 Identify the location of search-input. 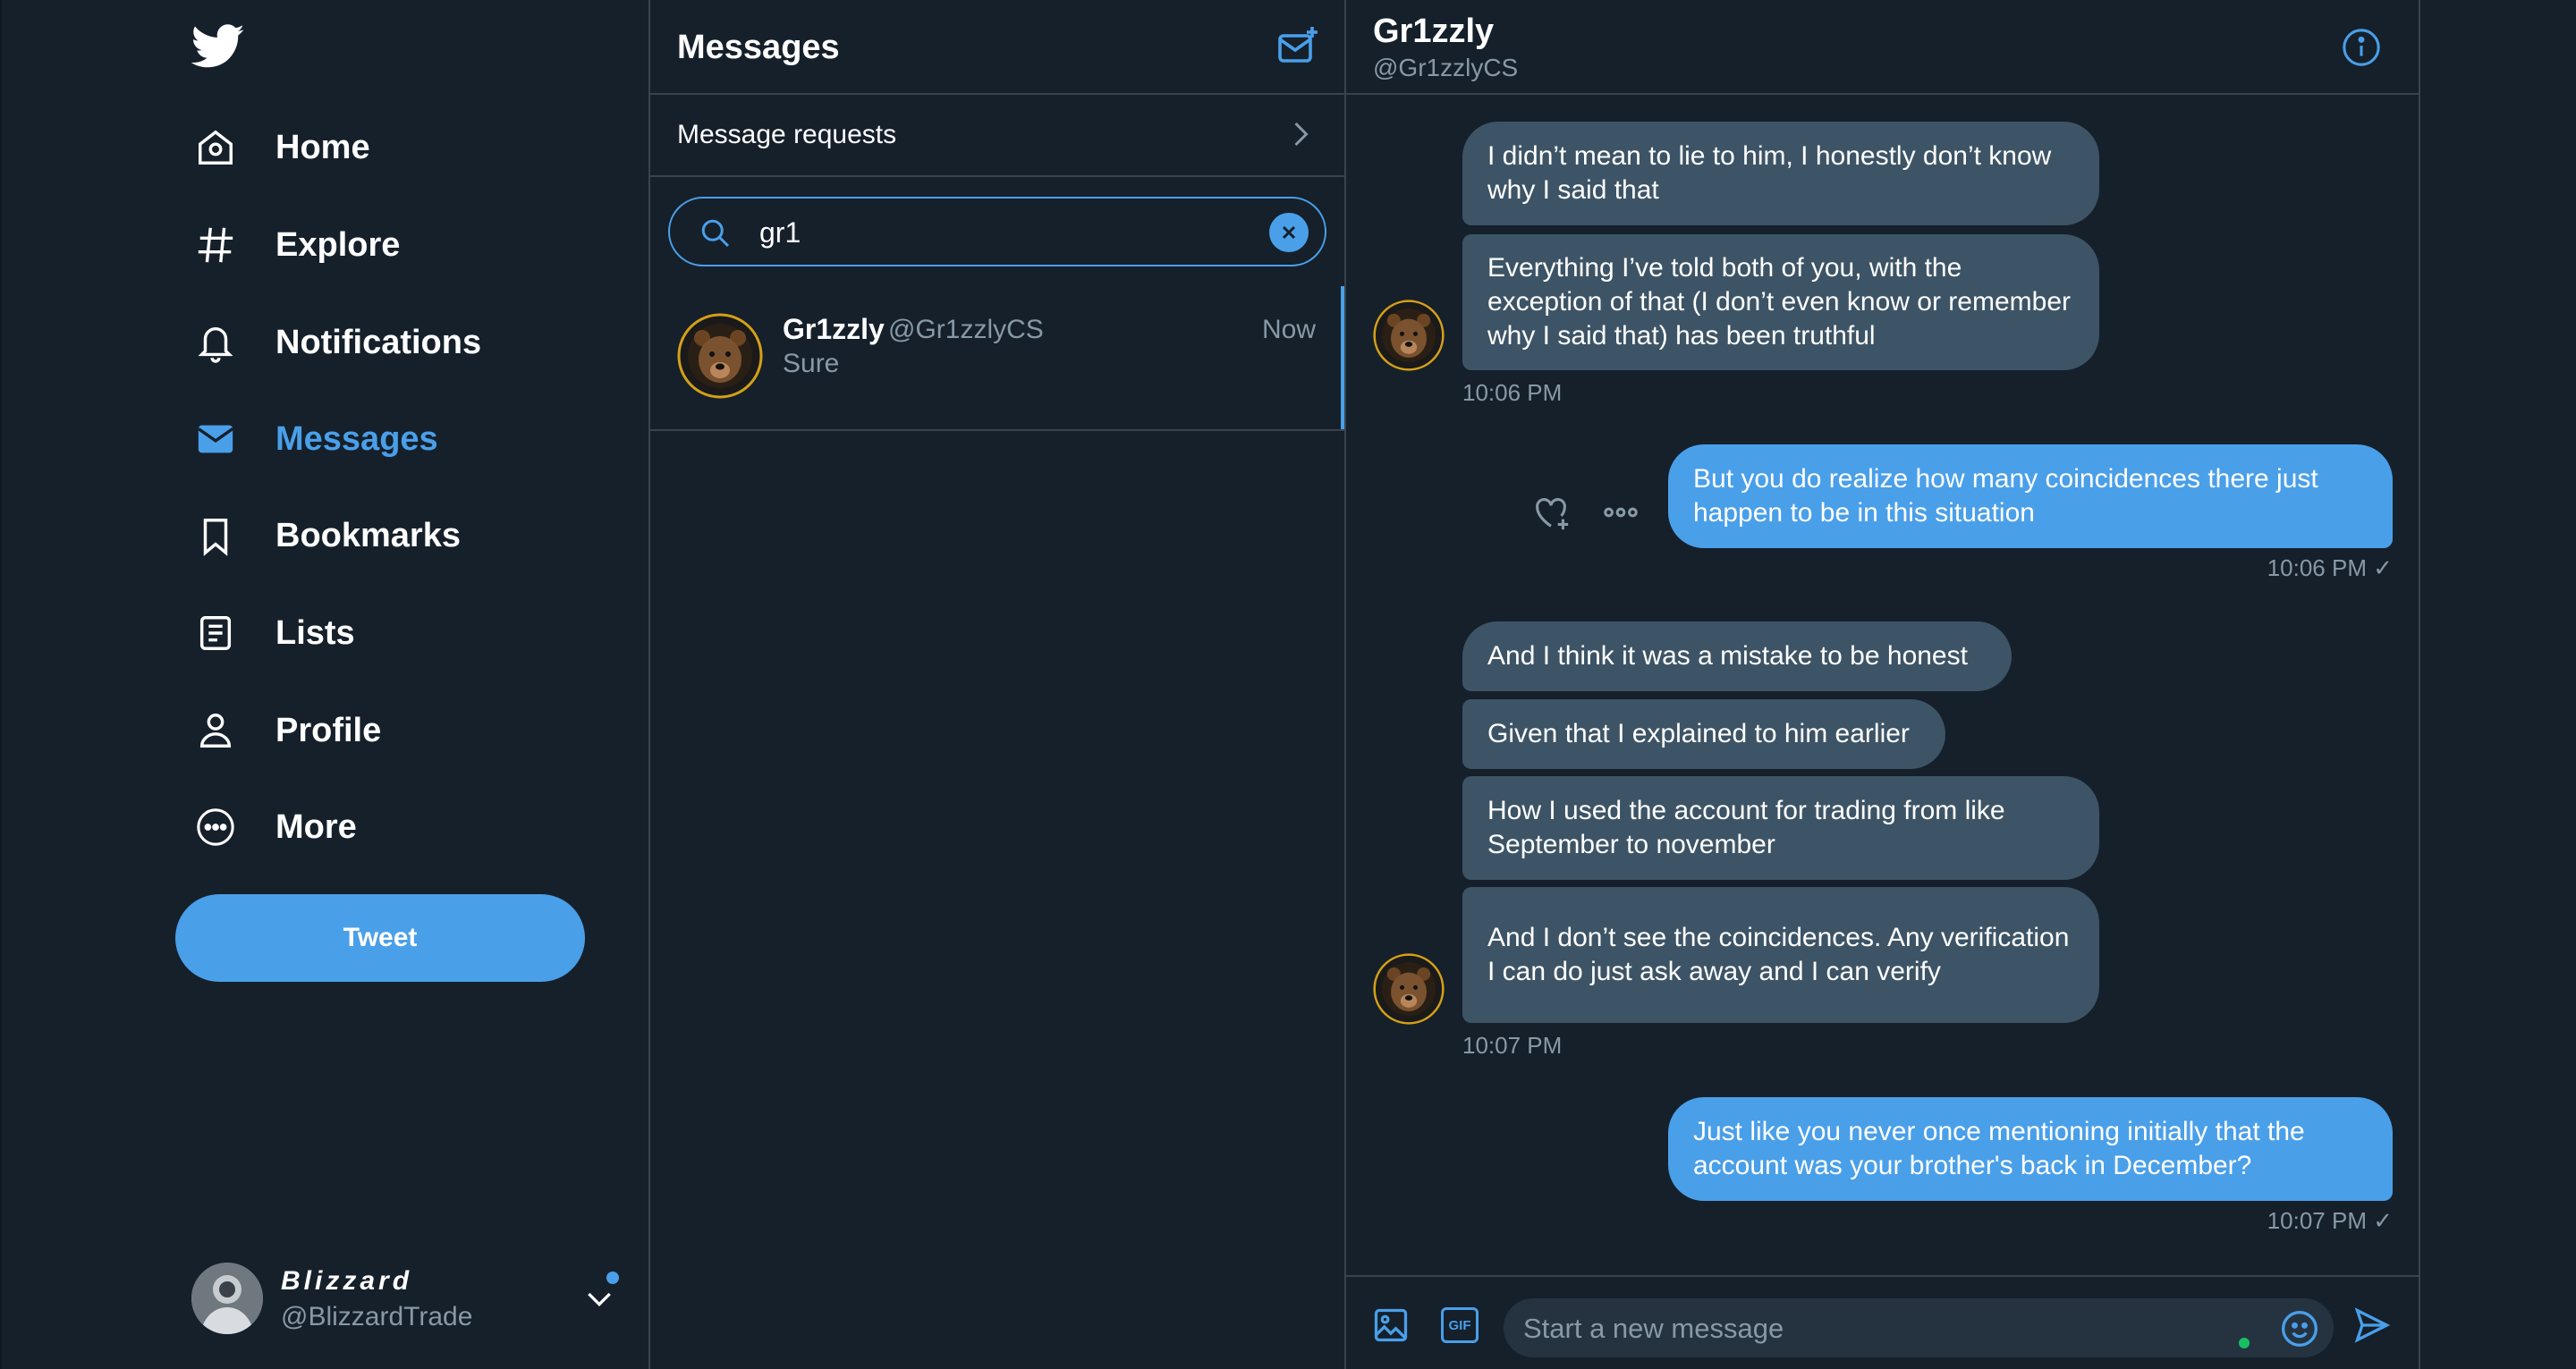
(992, 233).